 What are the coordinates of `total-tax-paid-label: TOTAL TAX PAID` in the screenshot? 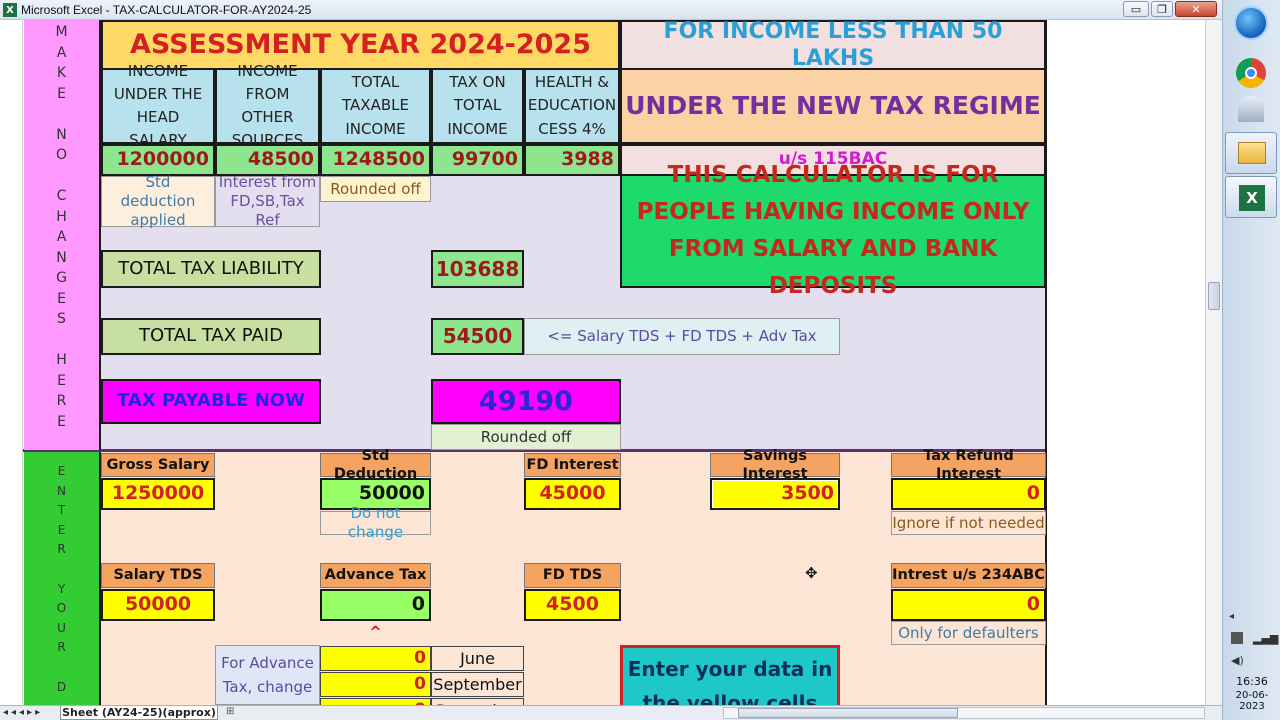 It's located at (211, 336).